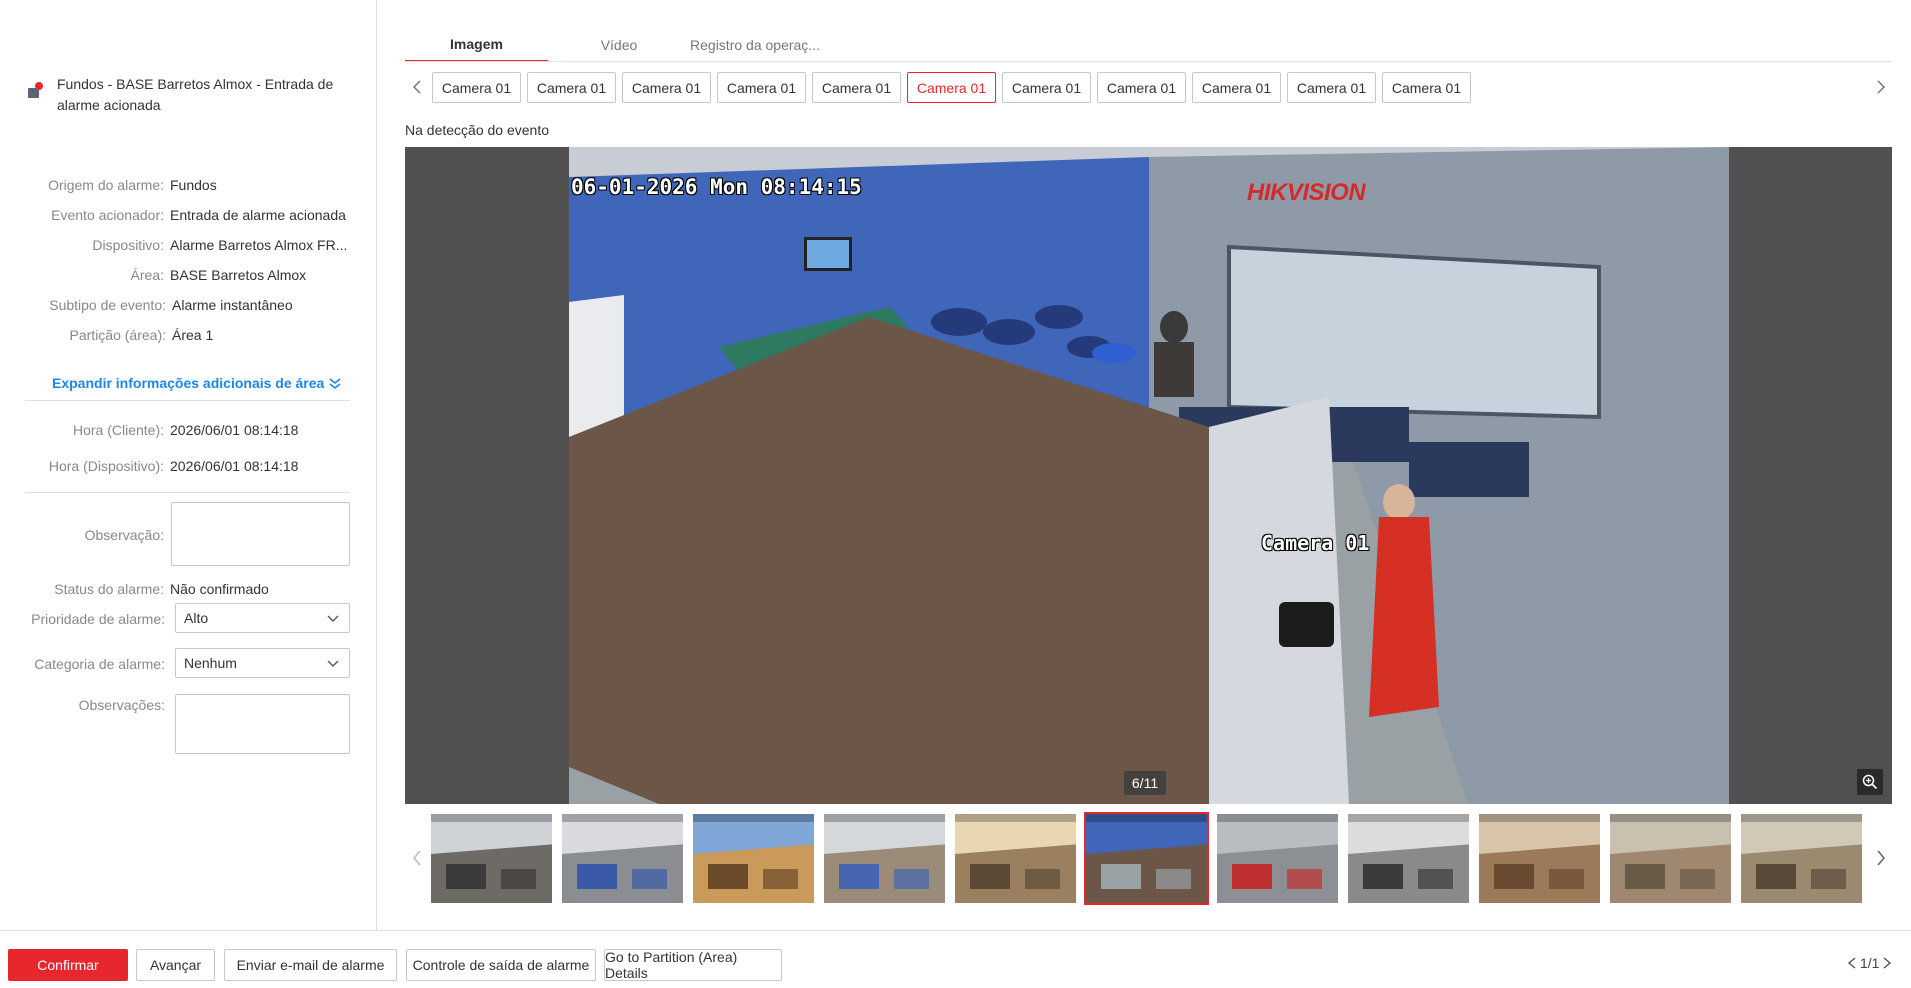 This screenshot has width=1911, height=988. What do you see at coordinates (262, 663) in the screenshot?
I see `categoria-select: Nenhum` at bounding box center [262, 663].